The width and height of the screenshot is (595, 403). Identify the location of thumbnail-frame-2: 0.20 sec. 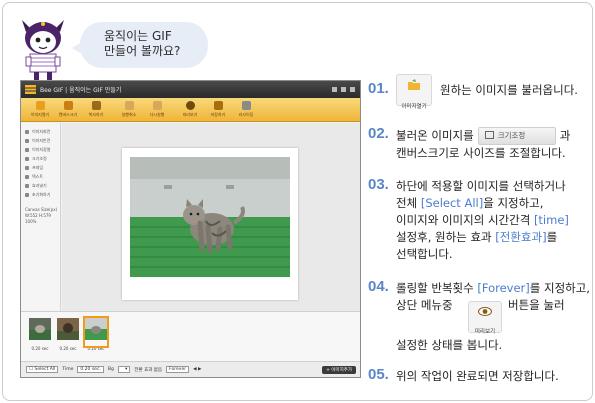
(68, 334).